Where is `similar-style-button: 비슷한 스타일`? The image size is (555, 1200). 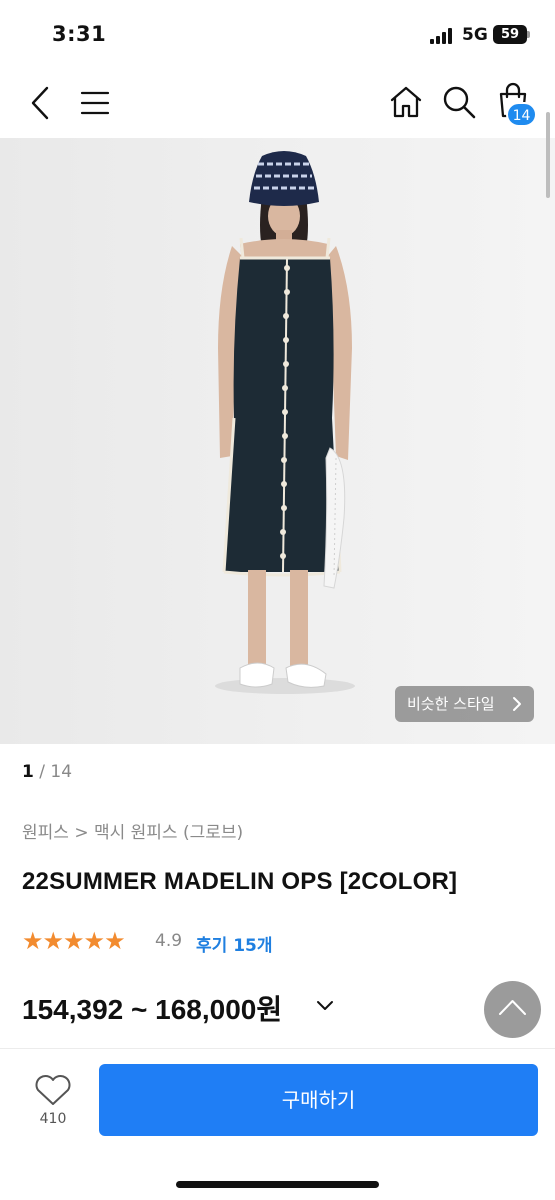 similar-style-button: 비슷한 스타일 is located at coordinates (464, 704).